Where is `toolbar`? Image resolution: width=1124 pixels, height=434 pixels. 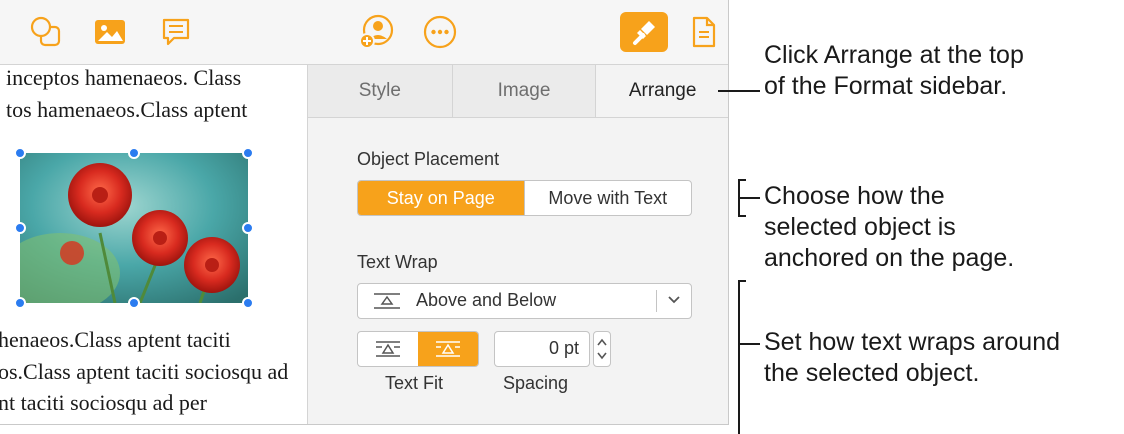 toolbar is located at coordinates (364, 32).